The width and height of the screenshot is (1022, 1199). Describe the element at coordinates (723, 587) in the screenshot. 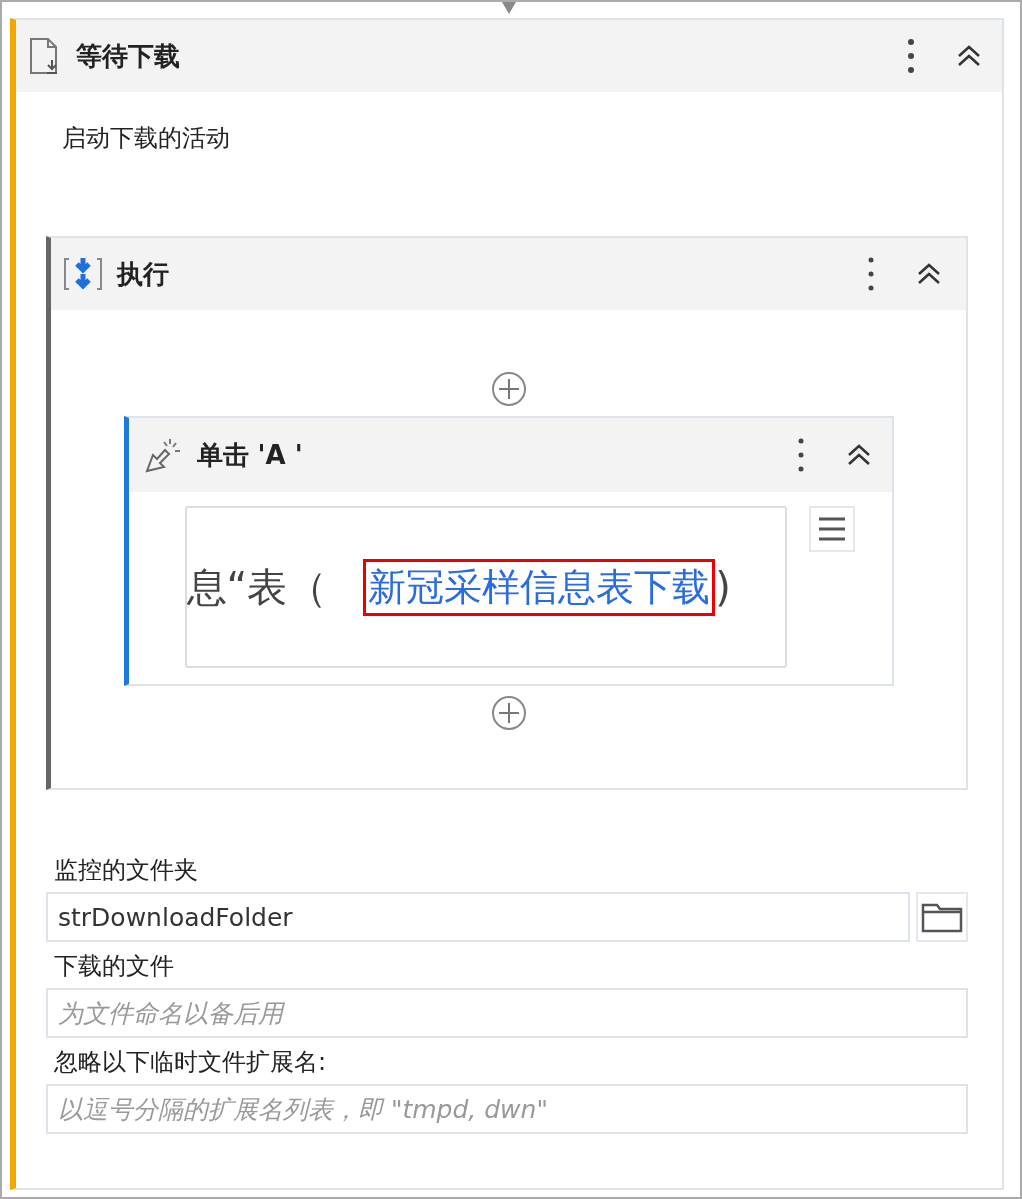

I see `screenshot-text: )` at that location.